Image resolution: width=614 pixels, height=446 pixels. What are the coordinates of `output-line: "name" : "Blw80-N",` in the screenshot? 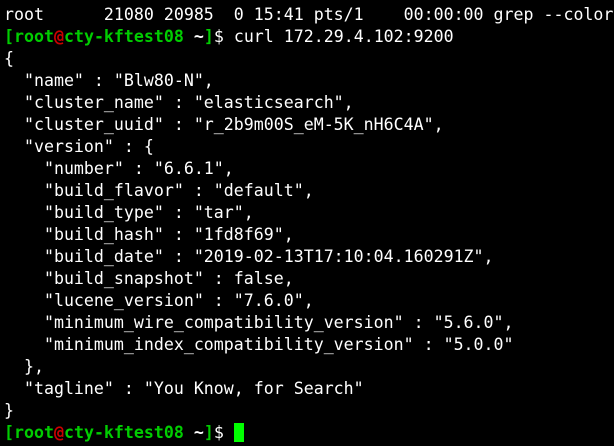 It's located at (109, 80).